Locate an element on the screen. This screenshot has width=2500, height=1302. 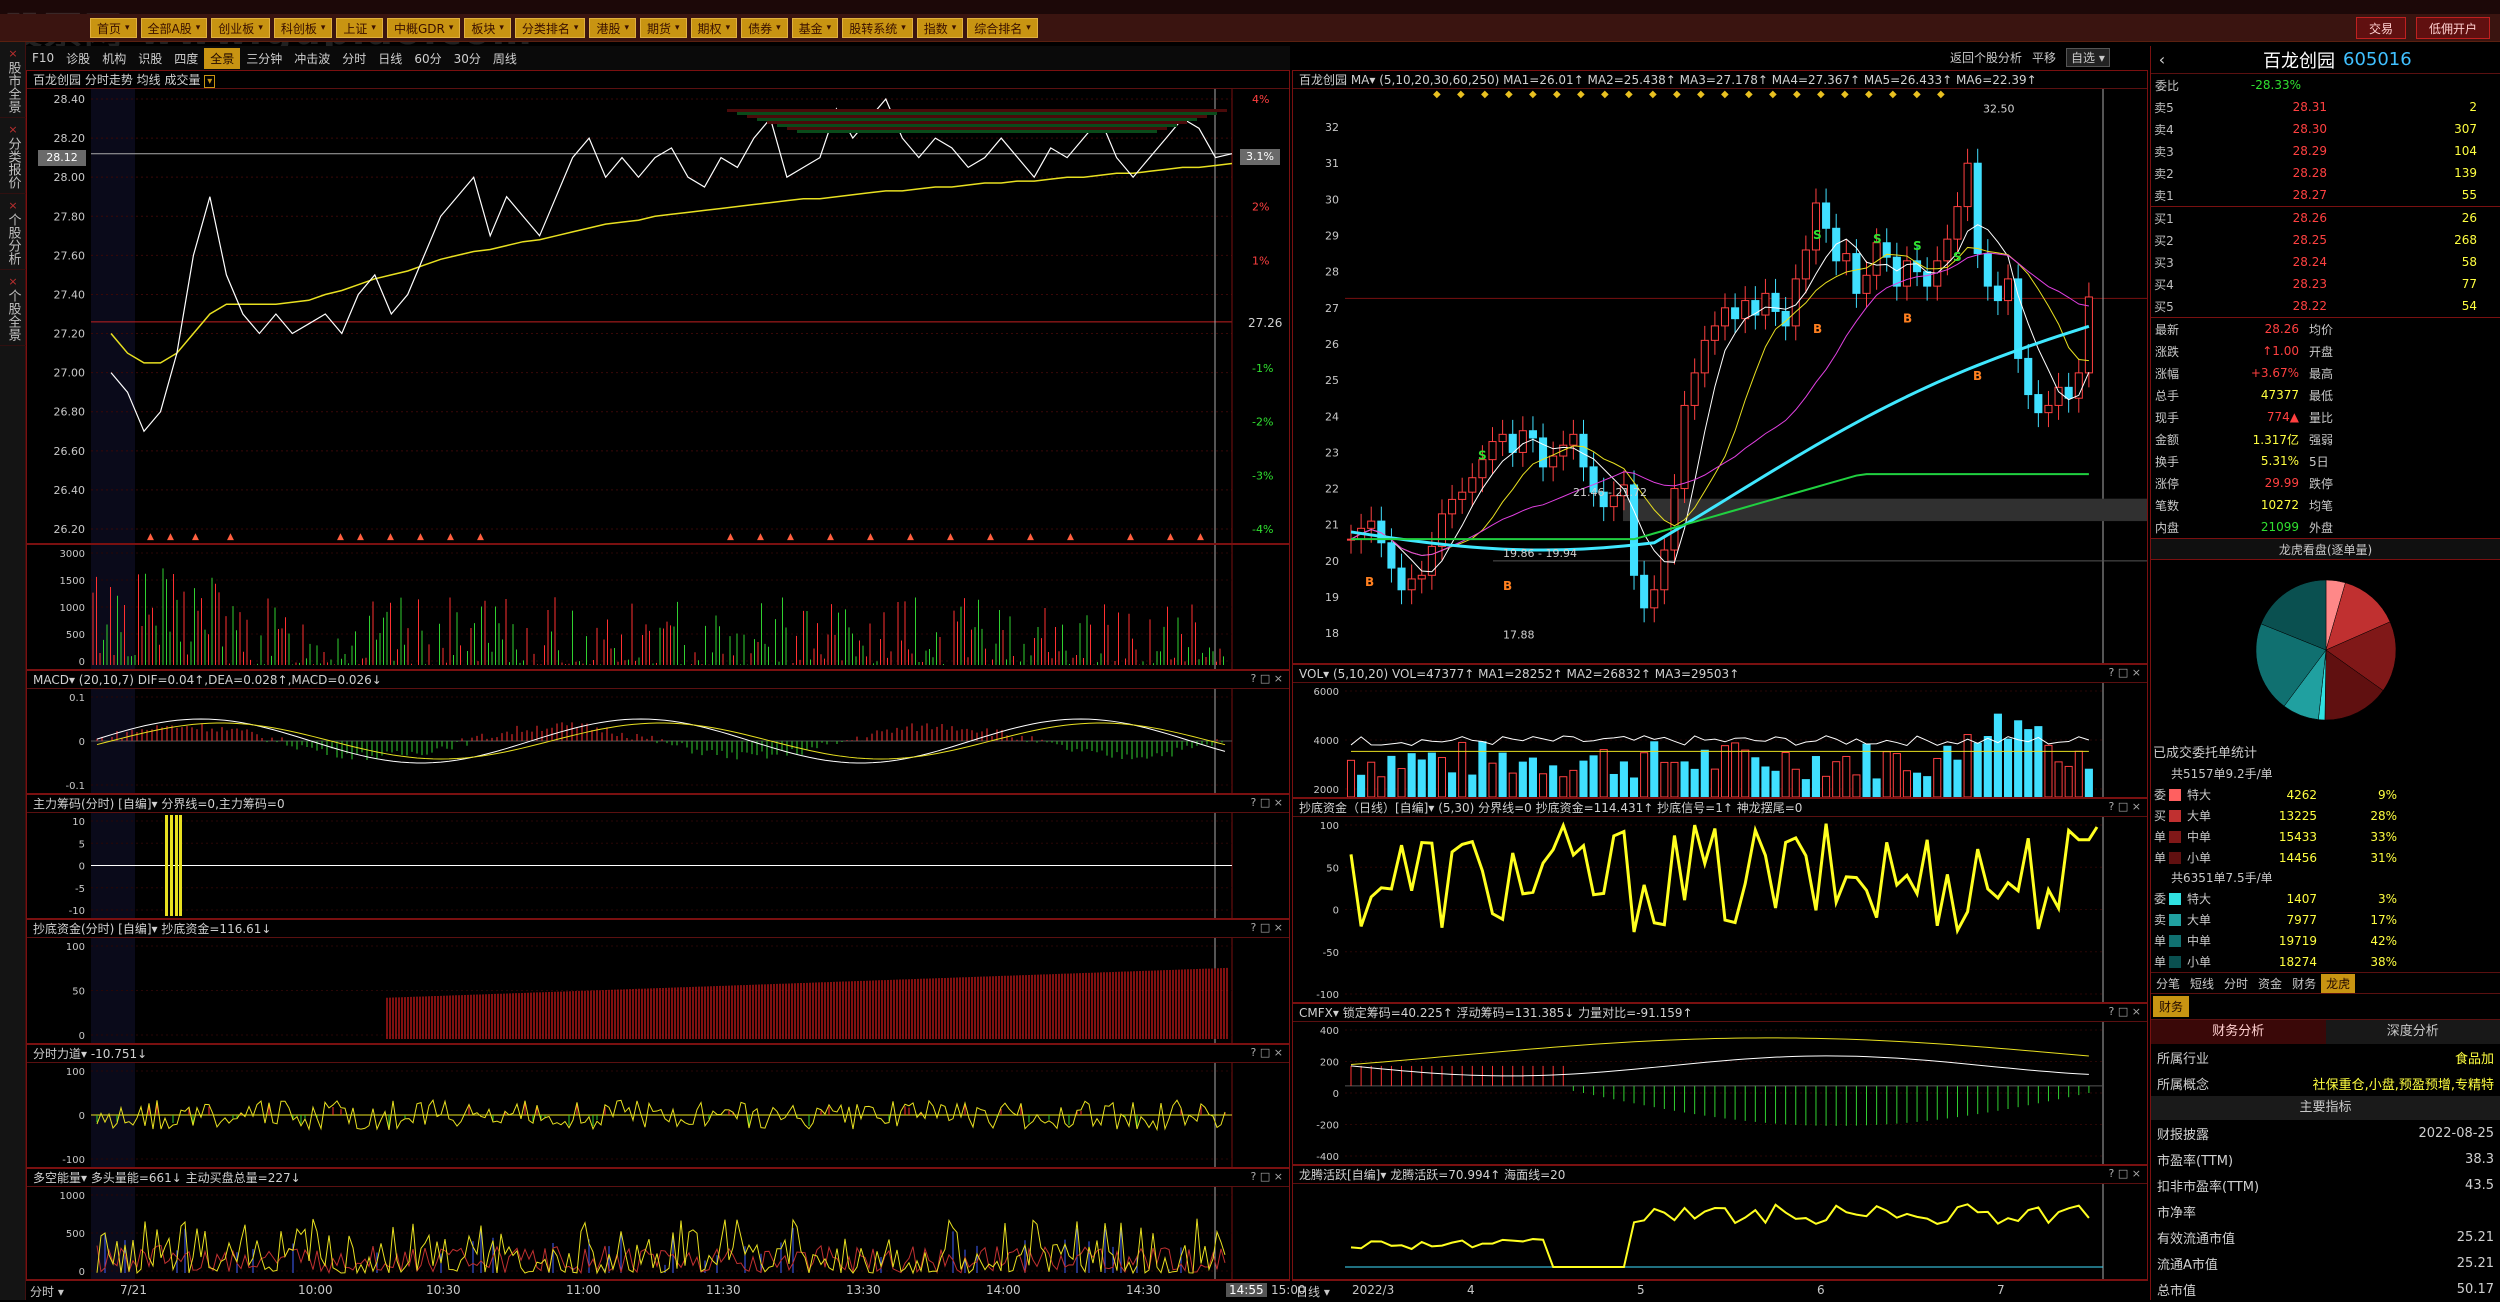
finance-analysis-tab: 财务分析 is located at coordinates (2238, 1032).